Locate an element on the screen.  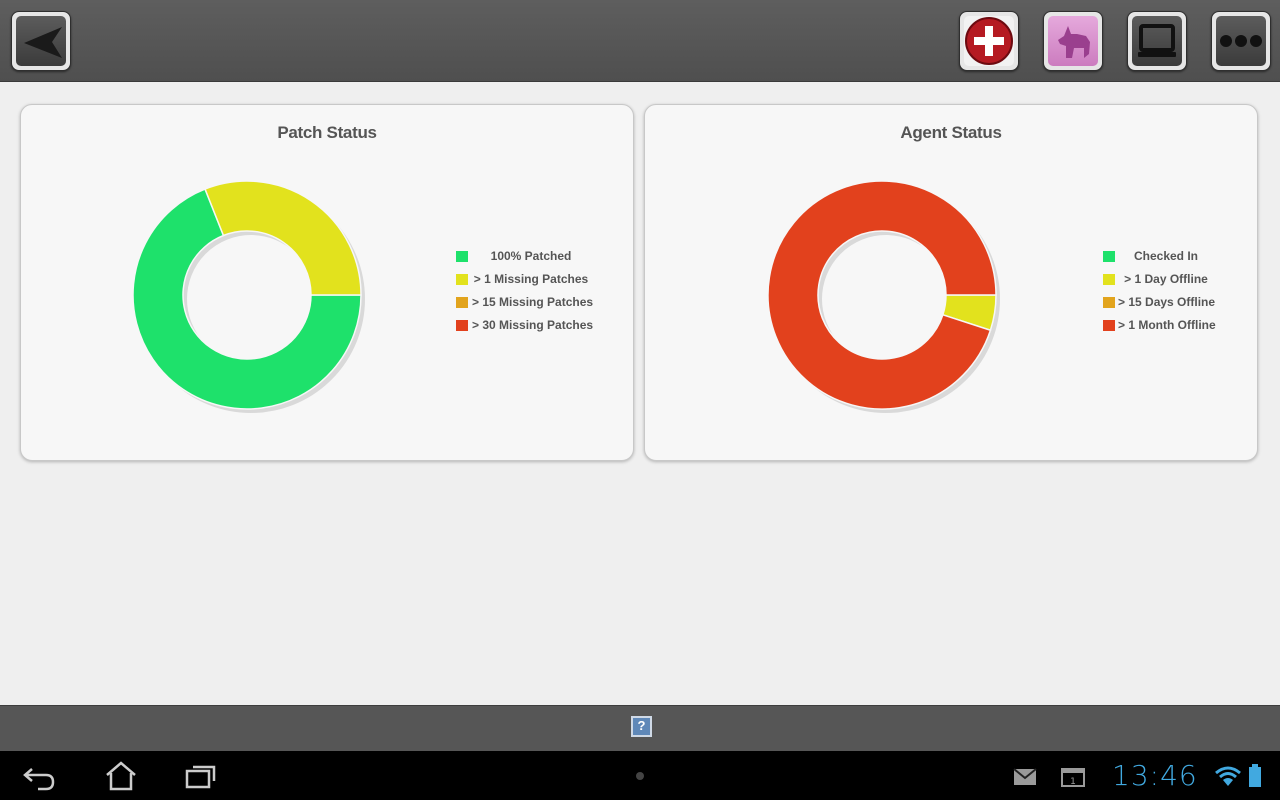
legend-item: > 1 Day Offline is located at coordinates (1160, 283).